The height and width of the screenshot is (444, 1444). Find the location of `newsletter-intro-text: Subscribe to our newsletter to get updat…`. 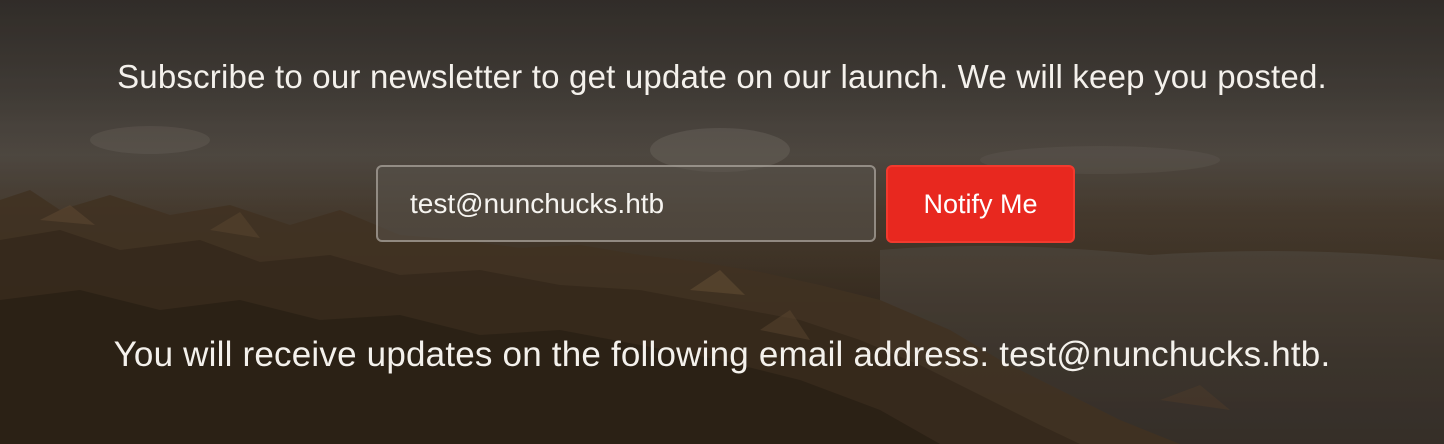

newsletter-intro-text: Subscribe to our newsletter to get updat… is located at coordinates (722, 76).